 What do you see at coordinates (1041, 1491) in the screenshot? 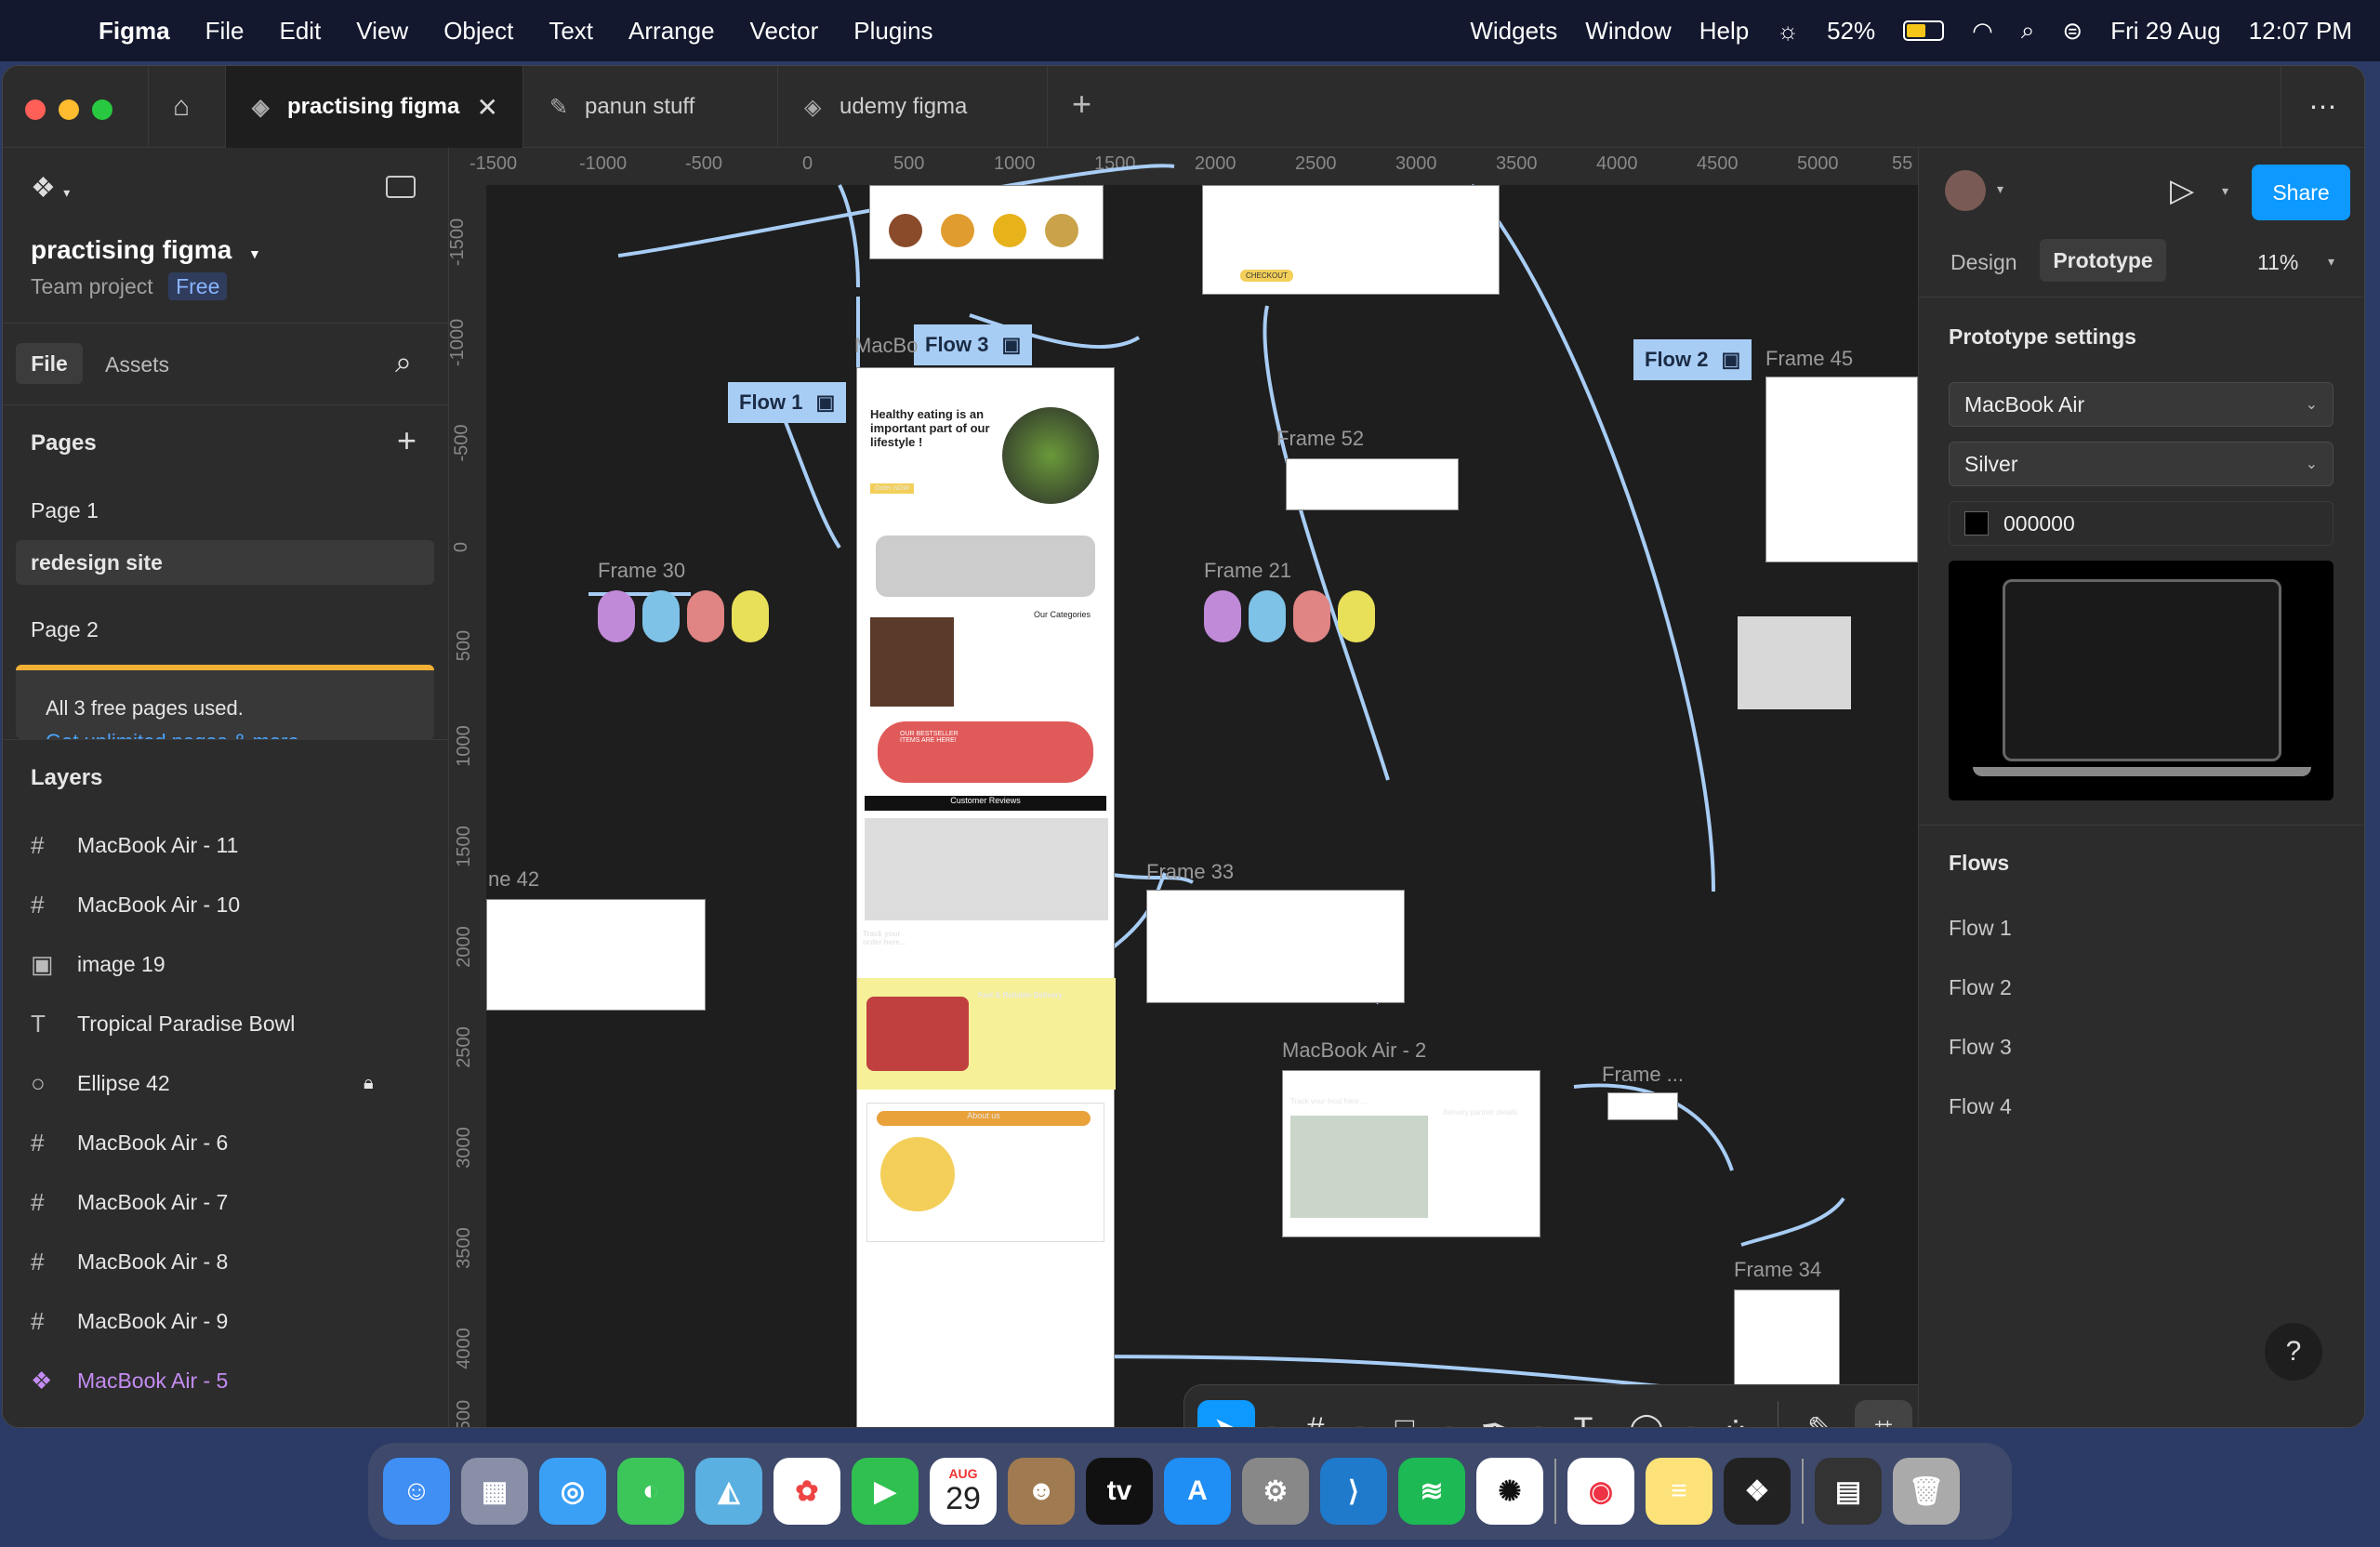
I see `contacts-icon: ☻` at bounding box center [1041, 1491].